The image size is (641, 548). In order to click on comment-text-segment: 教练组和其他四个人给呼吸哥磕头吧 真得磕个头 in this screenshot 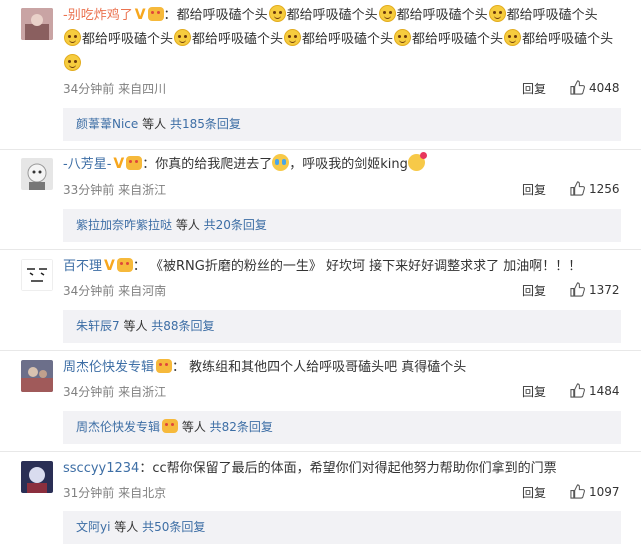, I will do `click(328, 367)`.